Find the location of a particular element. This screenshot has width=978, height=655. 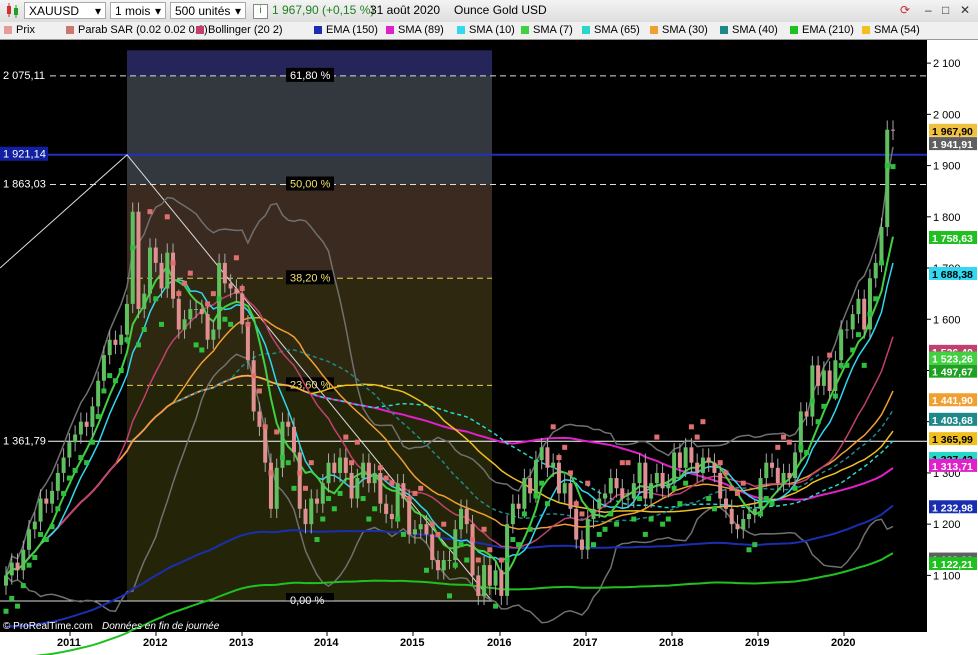

last-price: 1 967,90 is located at coordinates (295, 10).